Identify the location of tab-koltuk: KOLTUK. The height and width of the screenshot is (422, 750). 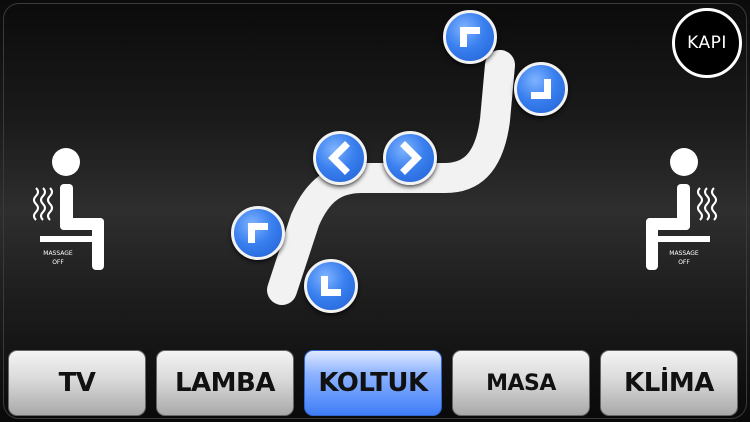
(373, 383).